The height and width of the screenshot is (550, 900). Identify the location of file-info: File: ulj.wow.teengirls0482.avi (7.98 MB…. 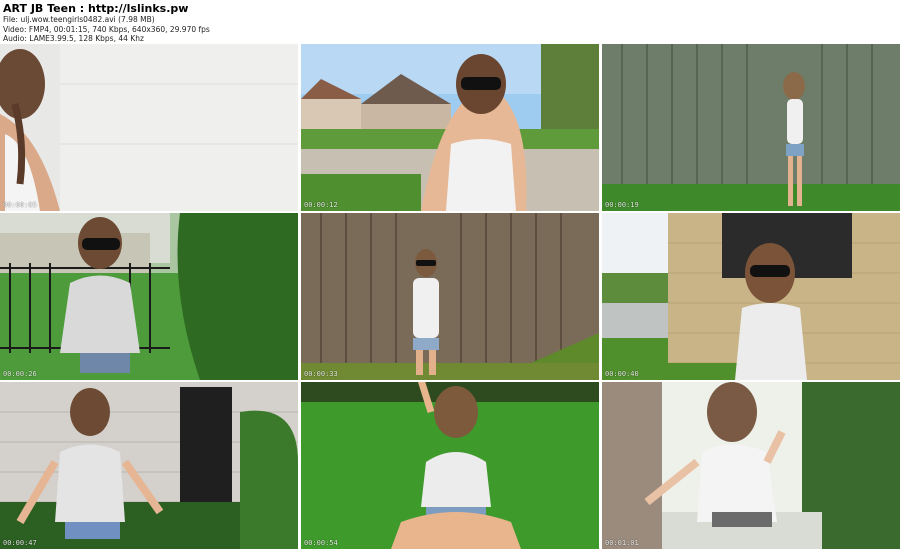
(79, 19).